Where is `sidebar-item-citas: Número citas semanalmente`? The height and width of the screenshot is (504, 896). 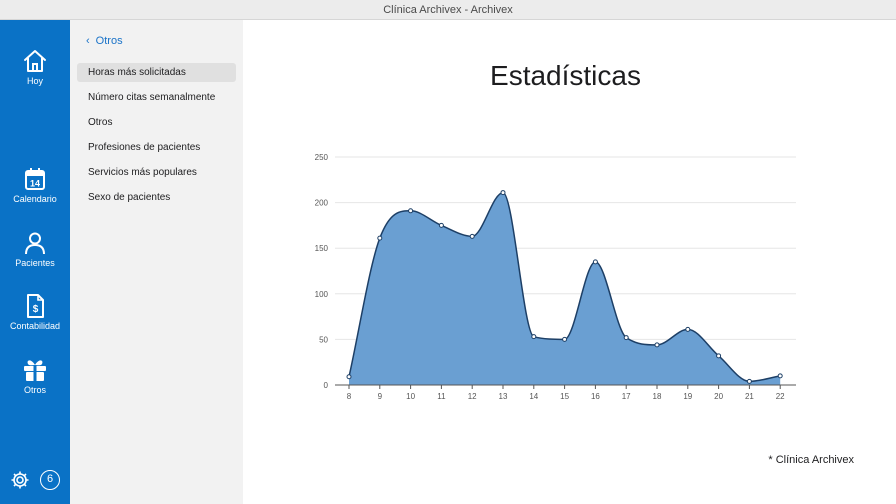 sidebar-item-citas: Número citas semanalmente is located at coordinates (156, 97).